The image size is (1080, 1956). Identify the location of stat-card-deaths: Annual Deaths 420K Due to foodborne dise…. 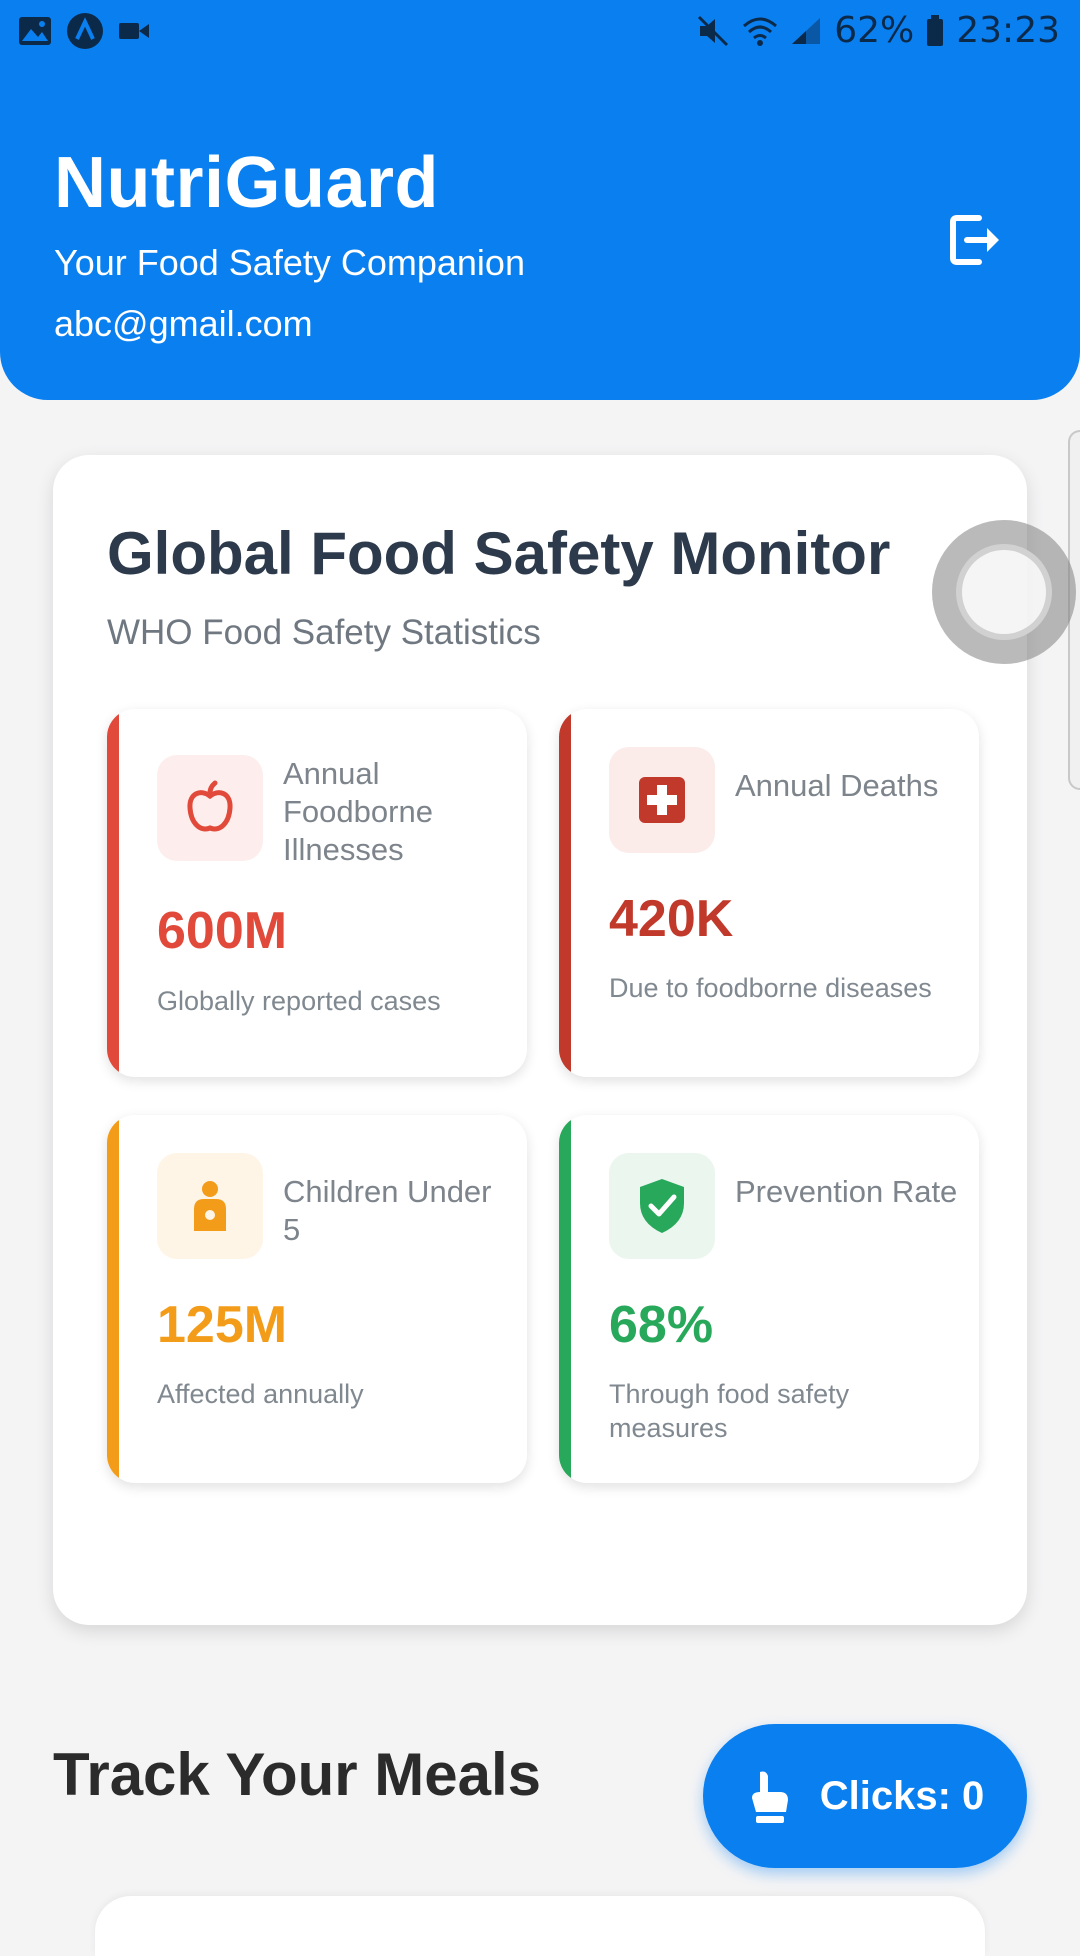
(769, 893).